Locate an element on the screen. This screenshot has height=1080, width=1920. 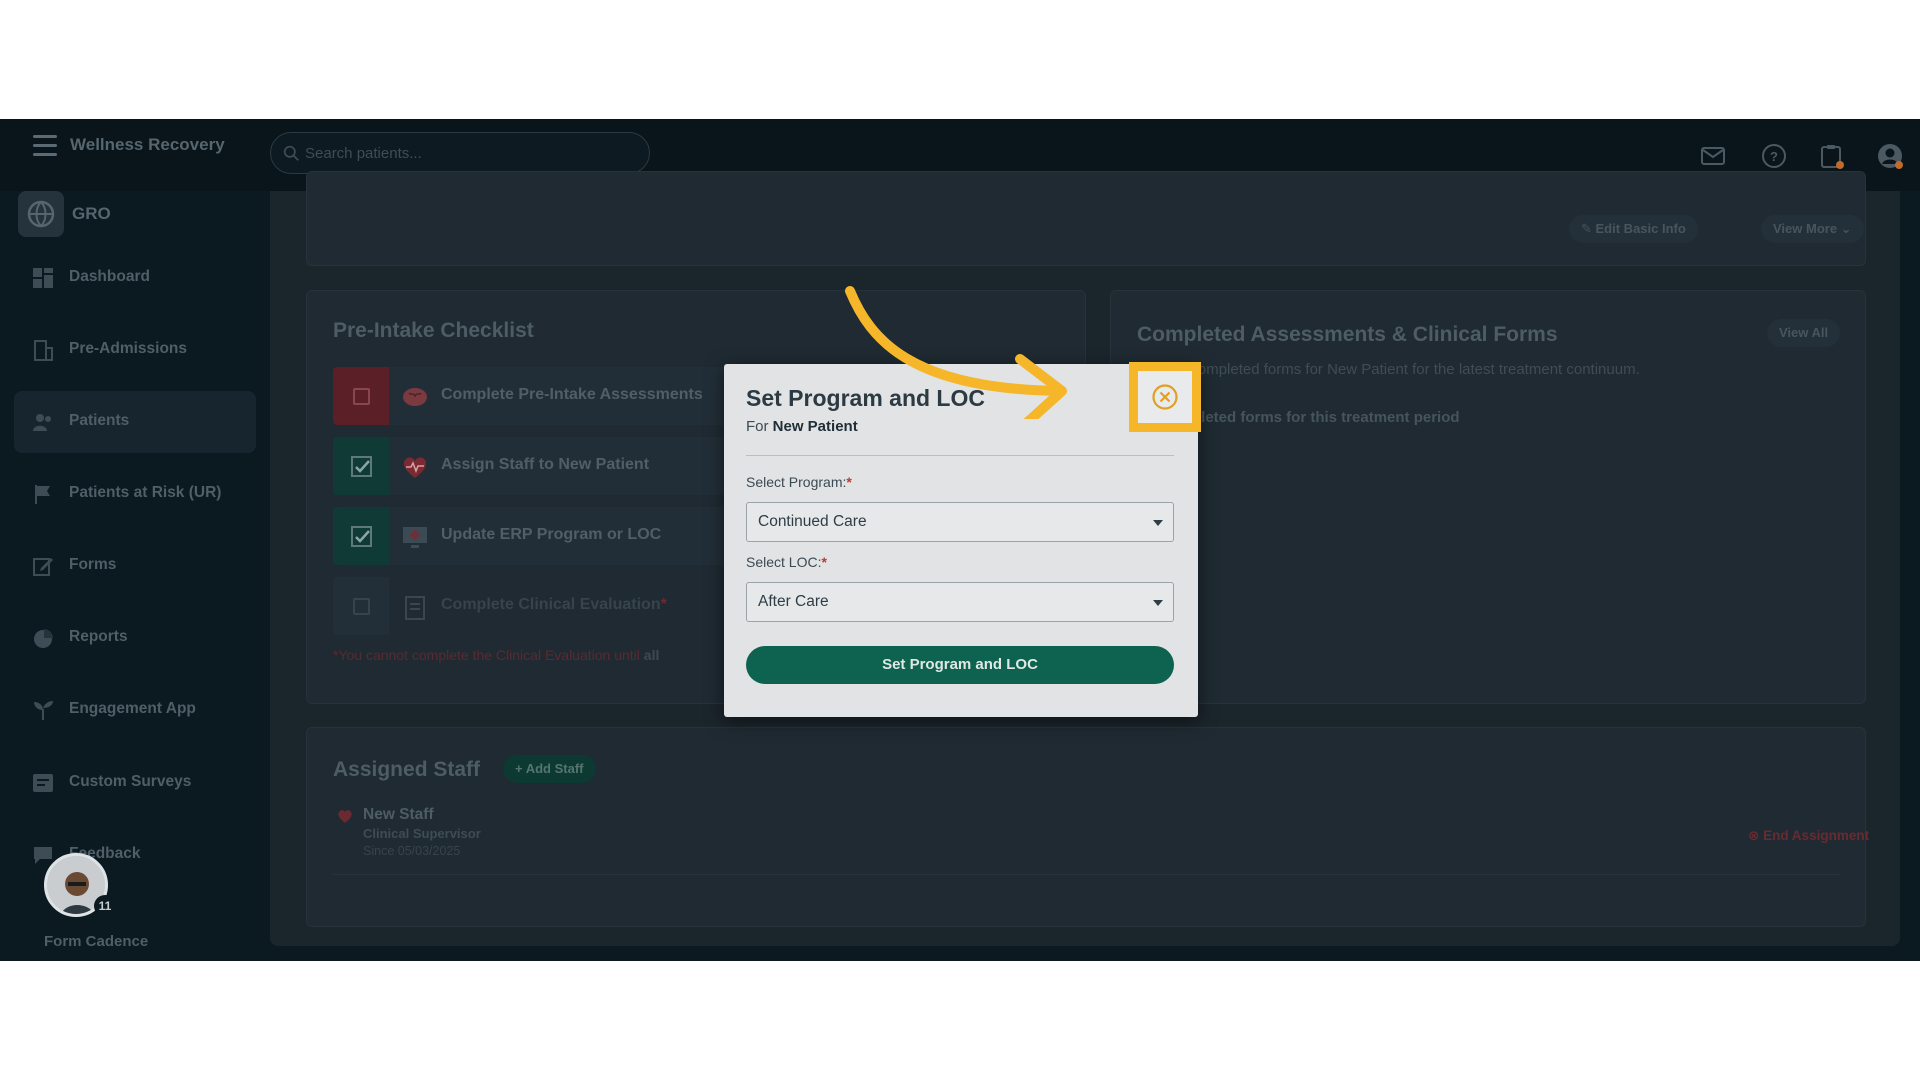
dashboard-icon is located at coordinates (43, 278).